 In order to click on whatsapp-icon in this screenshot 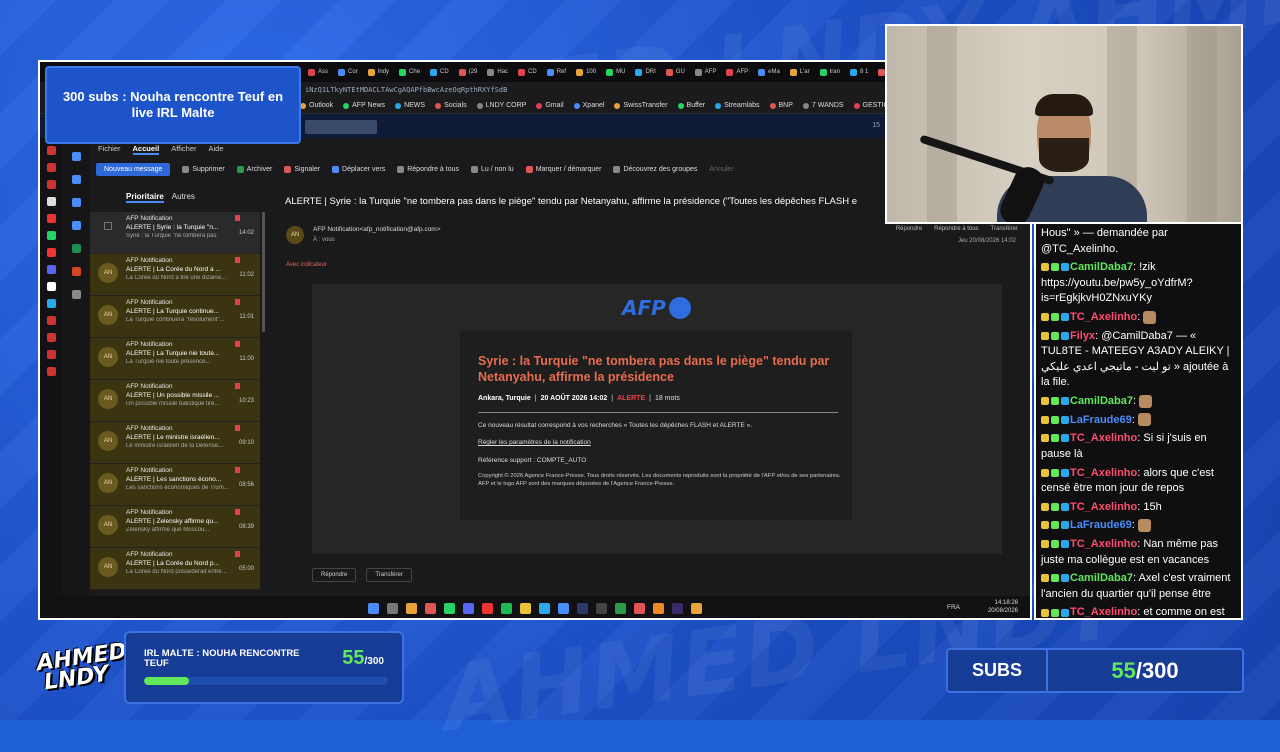, I will do `click(51, 235)`.